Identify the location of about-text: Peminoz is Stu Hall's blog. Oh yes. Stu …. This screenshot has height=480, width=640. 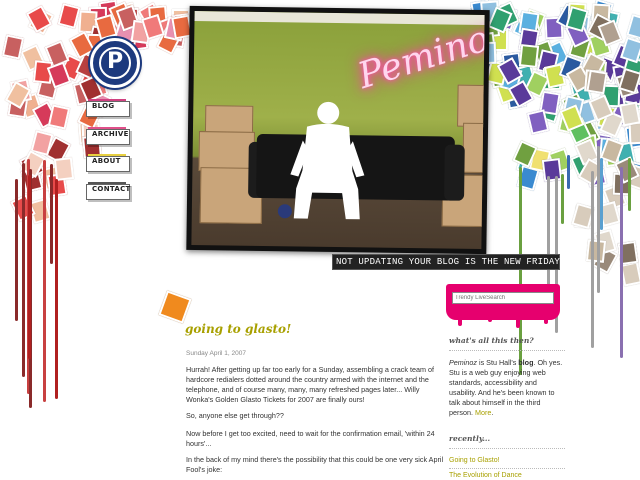
(506, 387).